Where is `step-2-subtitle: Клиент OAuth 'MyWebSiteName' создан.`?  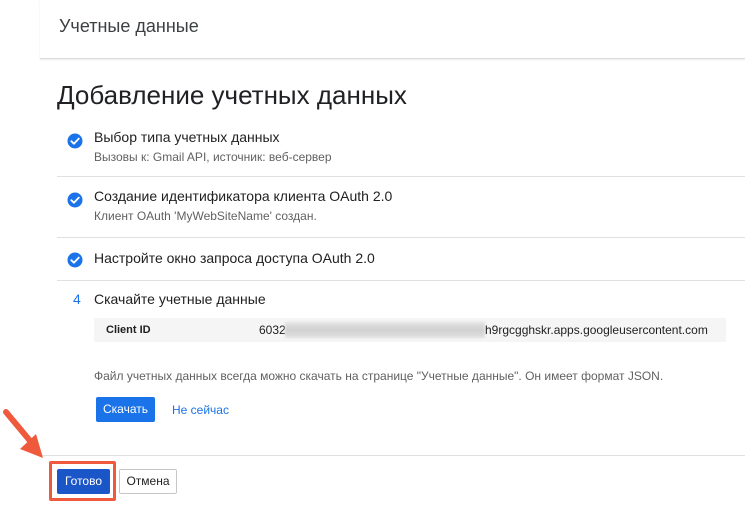
step-2-subtitle: Клиент OAuth 'MyWebSiteName' создан. is located at coordinates (205, 216).